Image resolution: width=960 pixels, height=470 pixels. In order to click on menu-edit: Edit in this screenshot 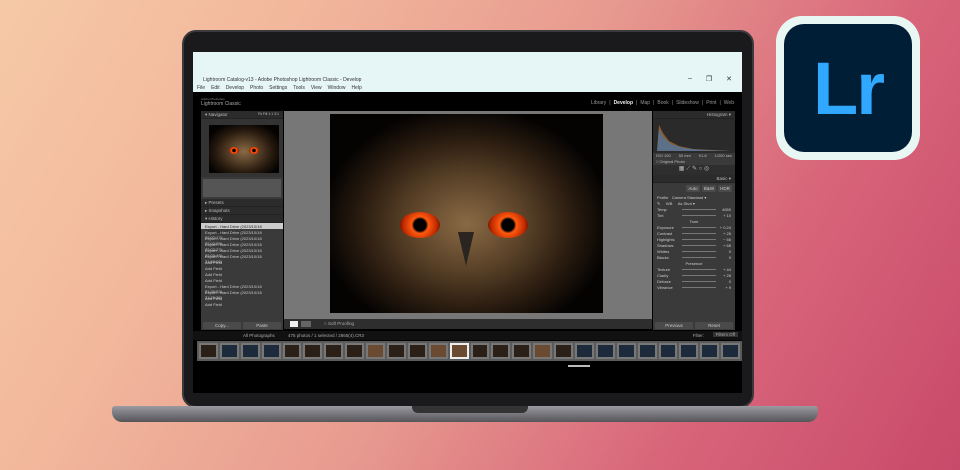, I will do `click(215, 88)`.